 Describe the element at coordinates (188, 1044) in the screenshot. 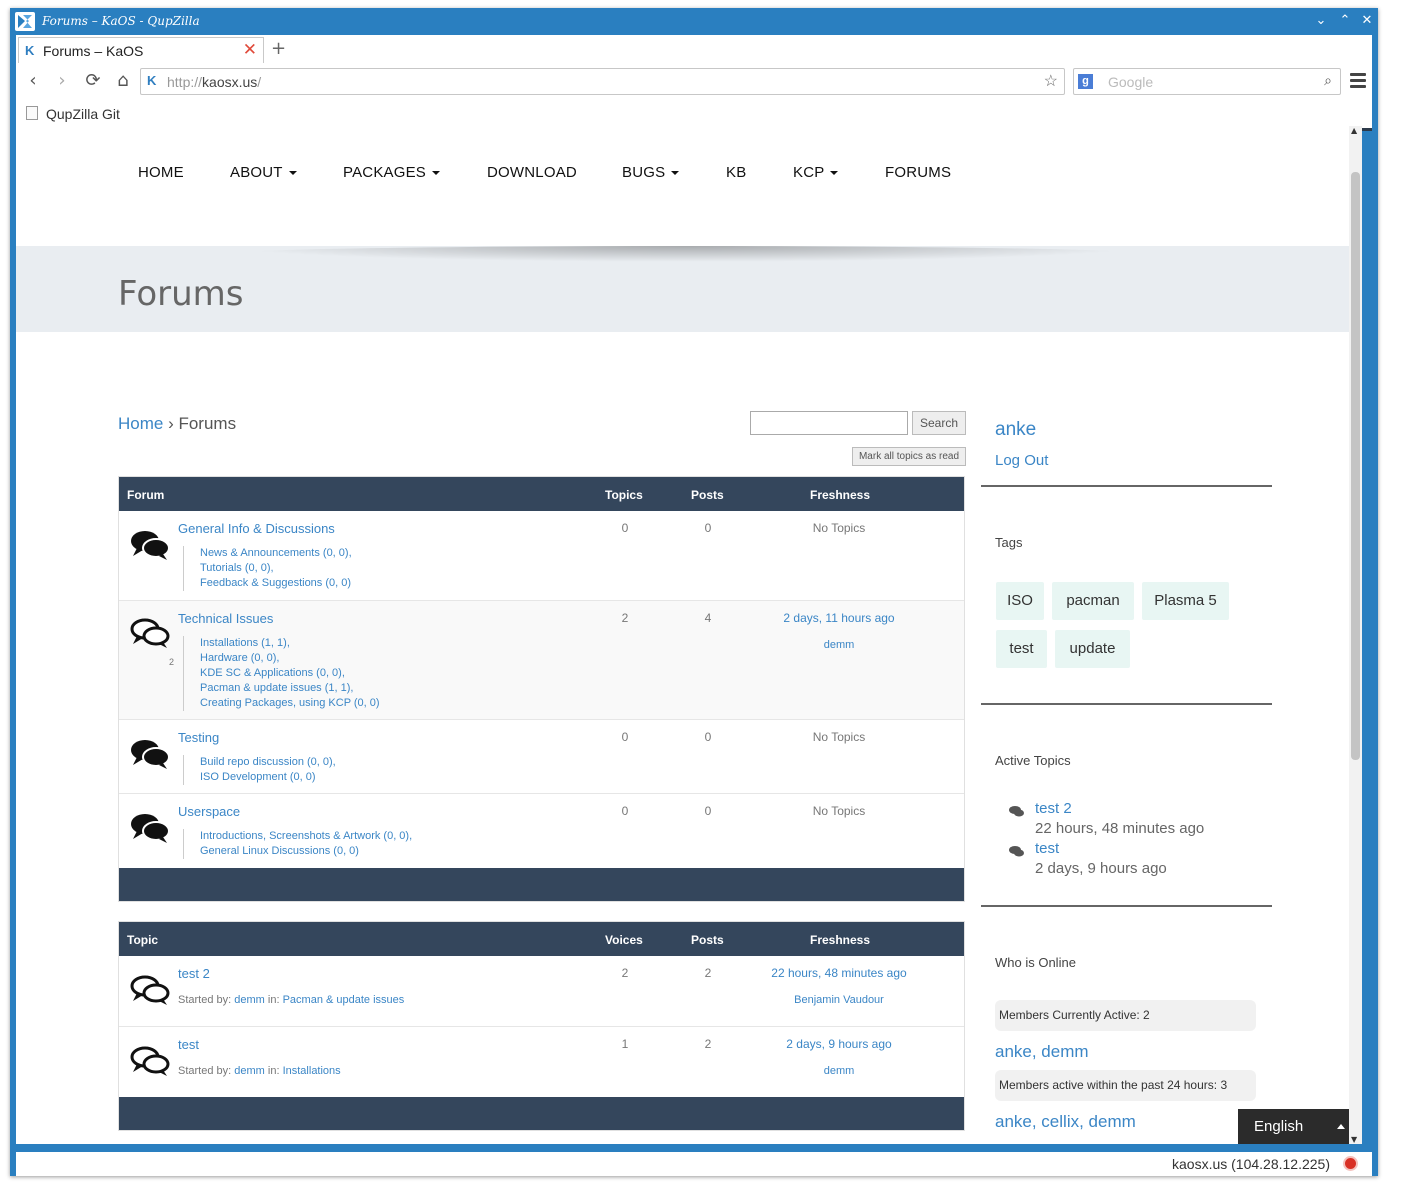

I see `topic-title-link: test` at that location.